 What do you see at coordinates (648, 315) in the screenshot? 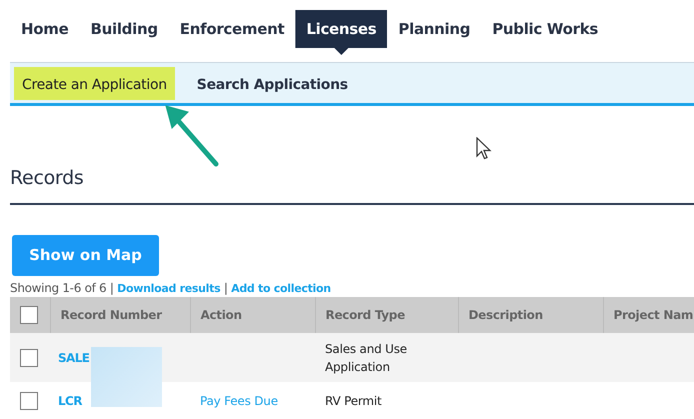
I see `column-header: Project Nam` at bounding box center [648, 315].